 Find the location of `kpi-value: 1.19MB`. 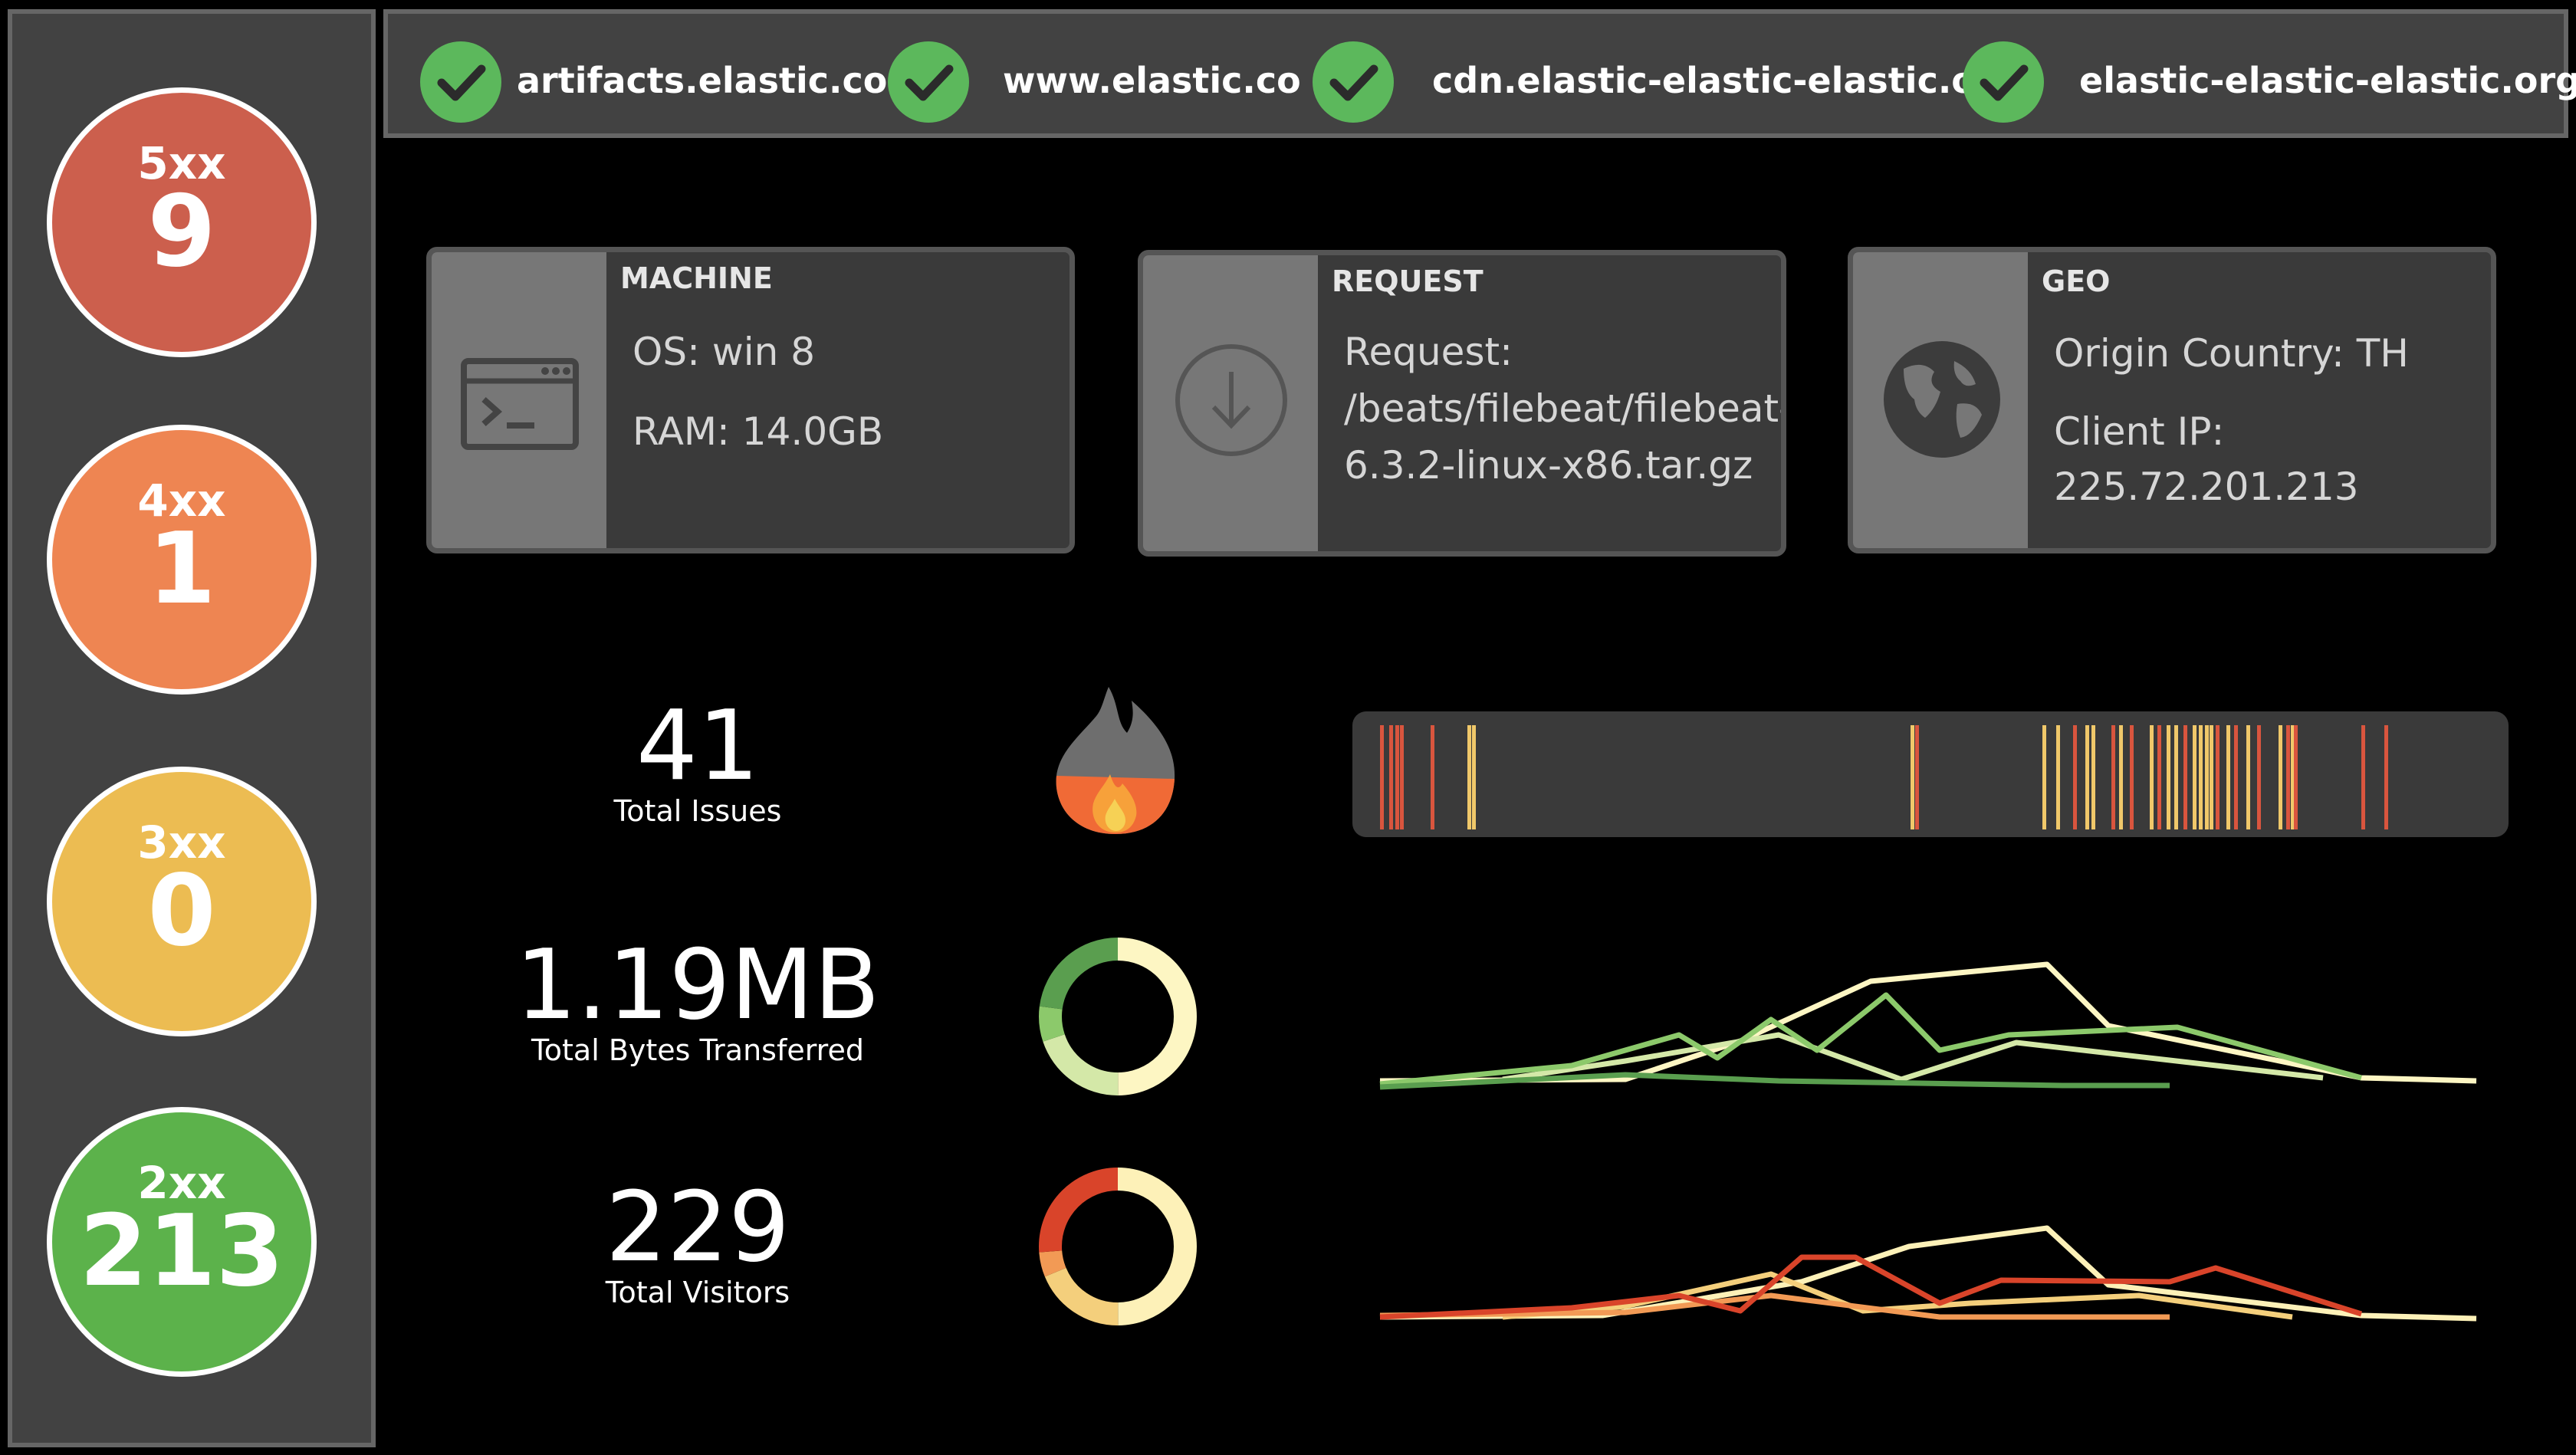

kpi-value: 1.19MB is located at coordinates (698, 985).